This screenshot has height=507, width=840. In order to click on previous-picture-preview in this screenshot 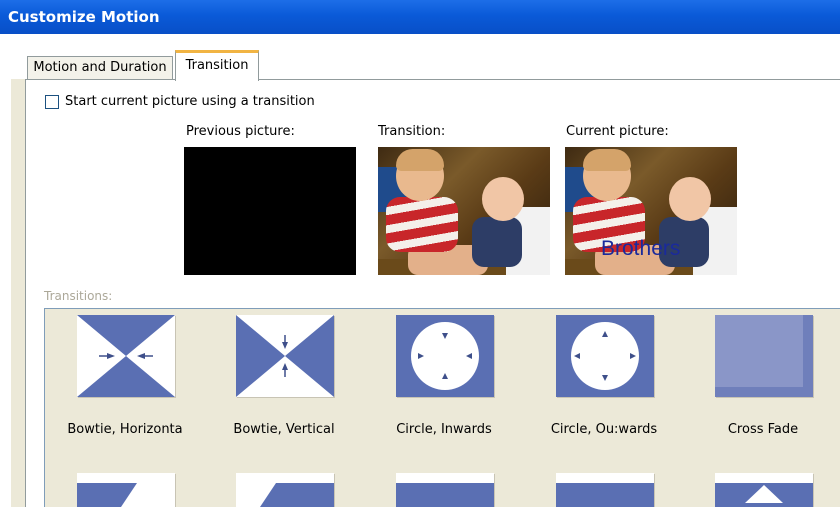, I will do `click(270, 211)`.